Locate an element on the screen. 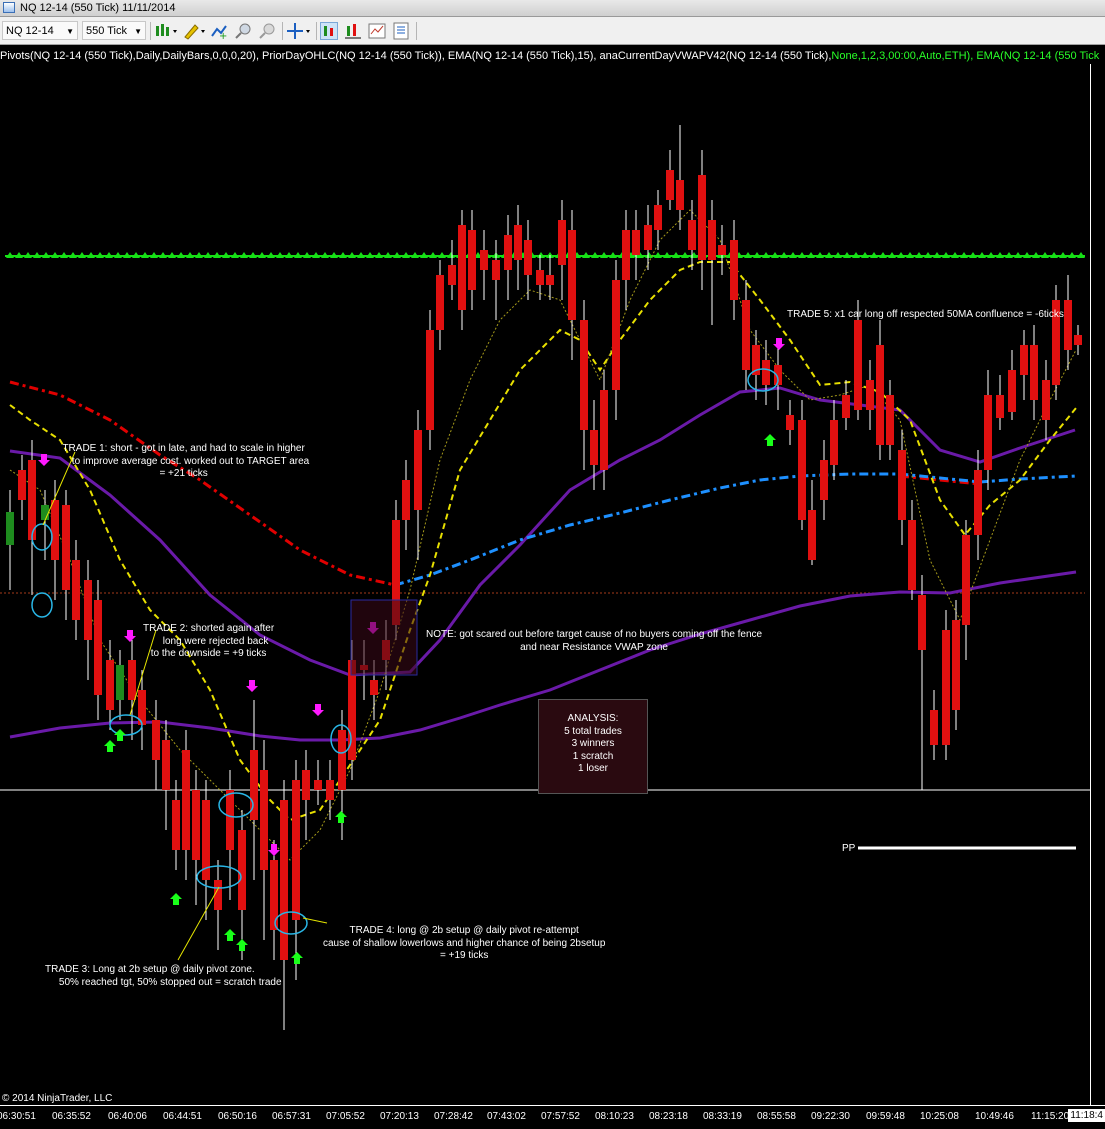  instrument-label: NQ 12-14 is located at coordinates (30, 31).